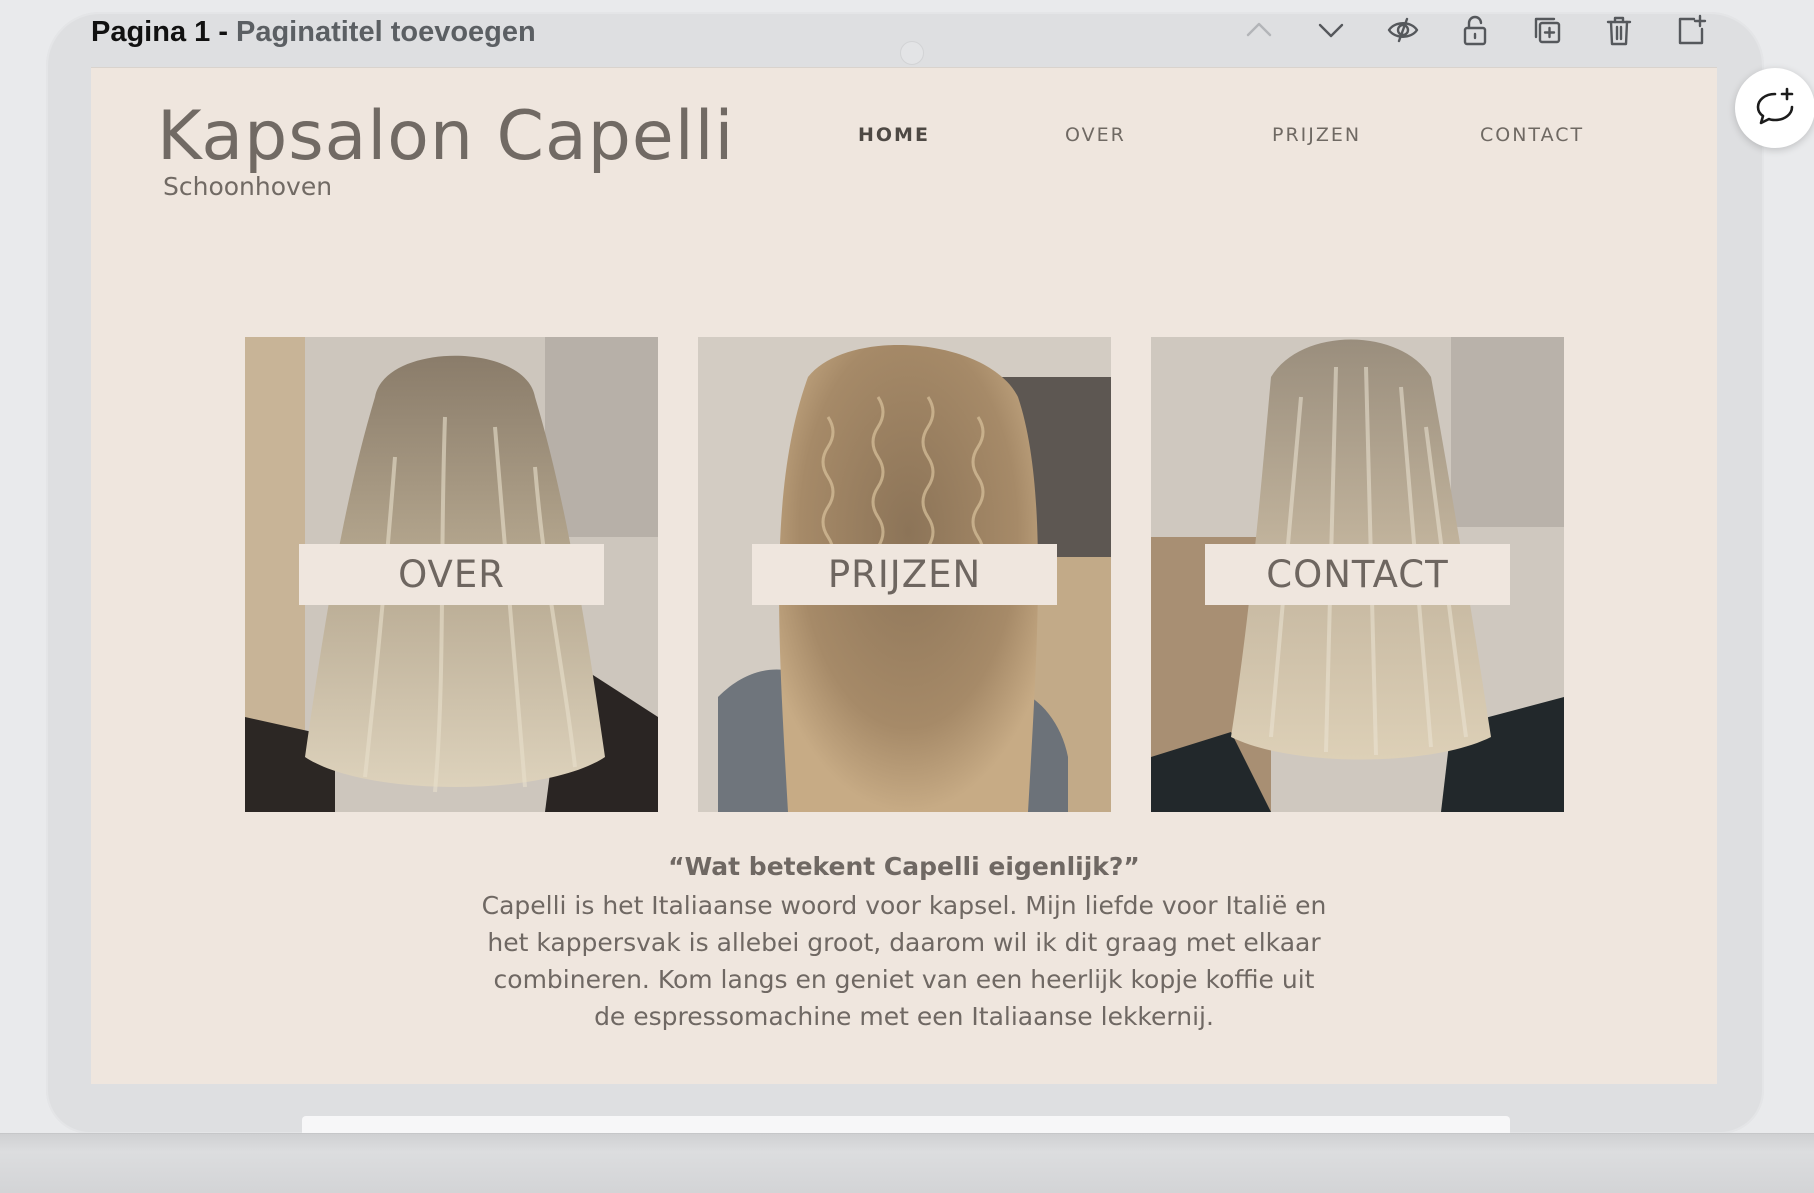  I want to click on move-page-down-button, so click(1331, 30).